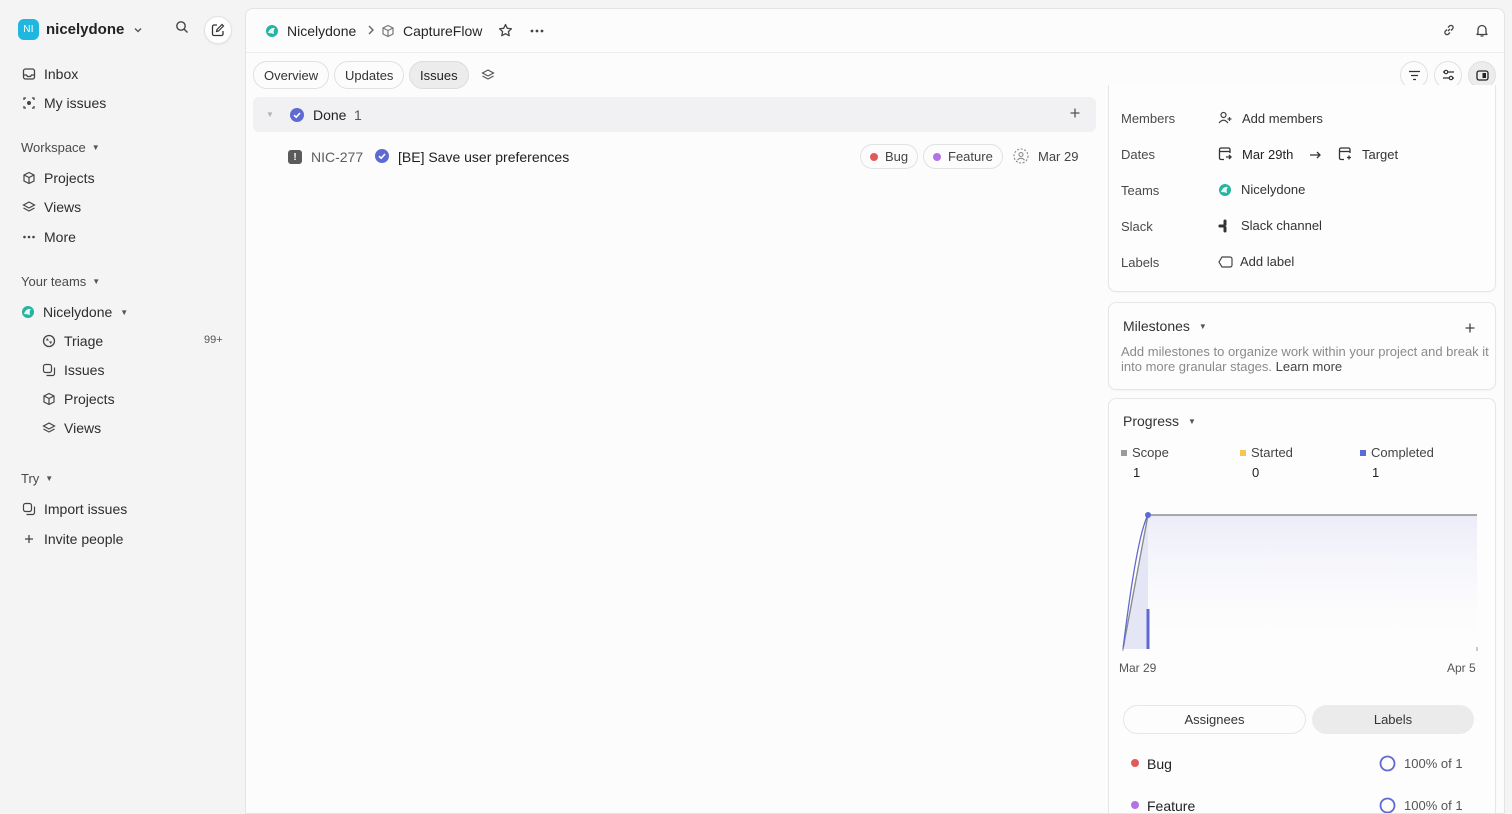  Describe the element at coordinates (1021, 156) in the screenshot. I see `unassigned-user-icon` at that location.